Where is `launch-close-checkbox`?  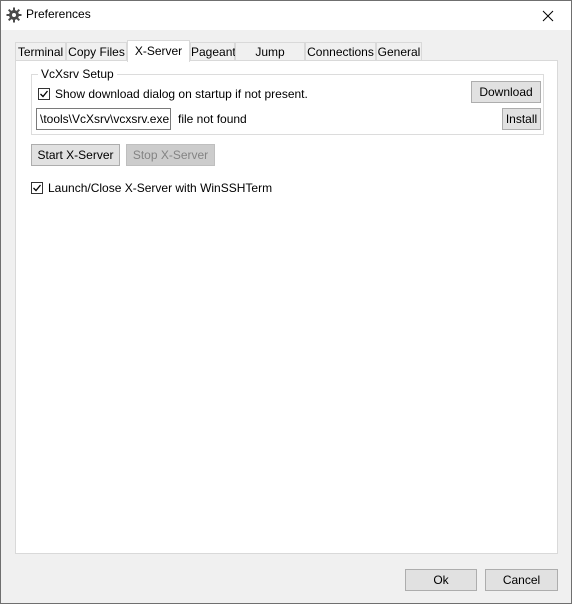
launch-close-checkbox is located at coordinates (37, 188).